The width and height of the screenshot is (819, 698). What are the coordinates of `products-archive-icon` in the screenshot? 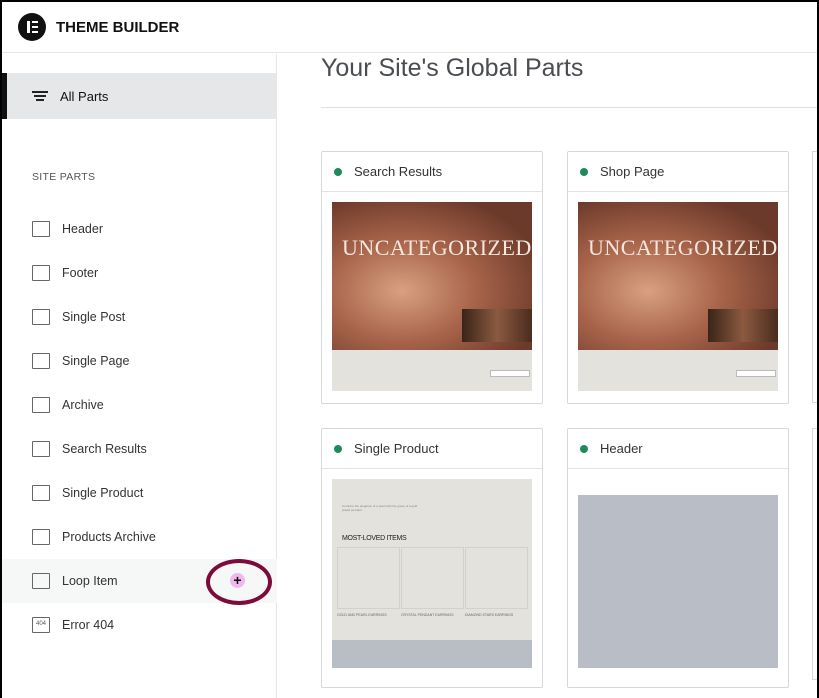 It's located at (41, 537).